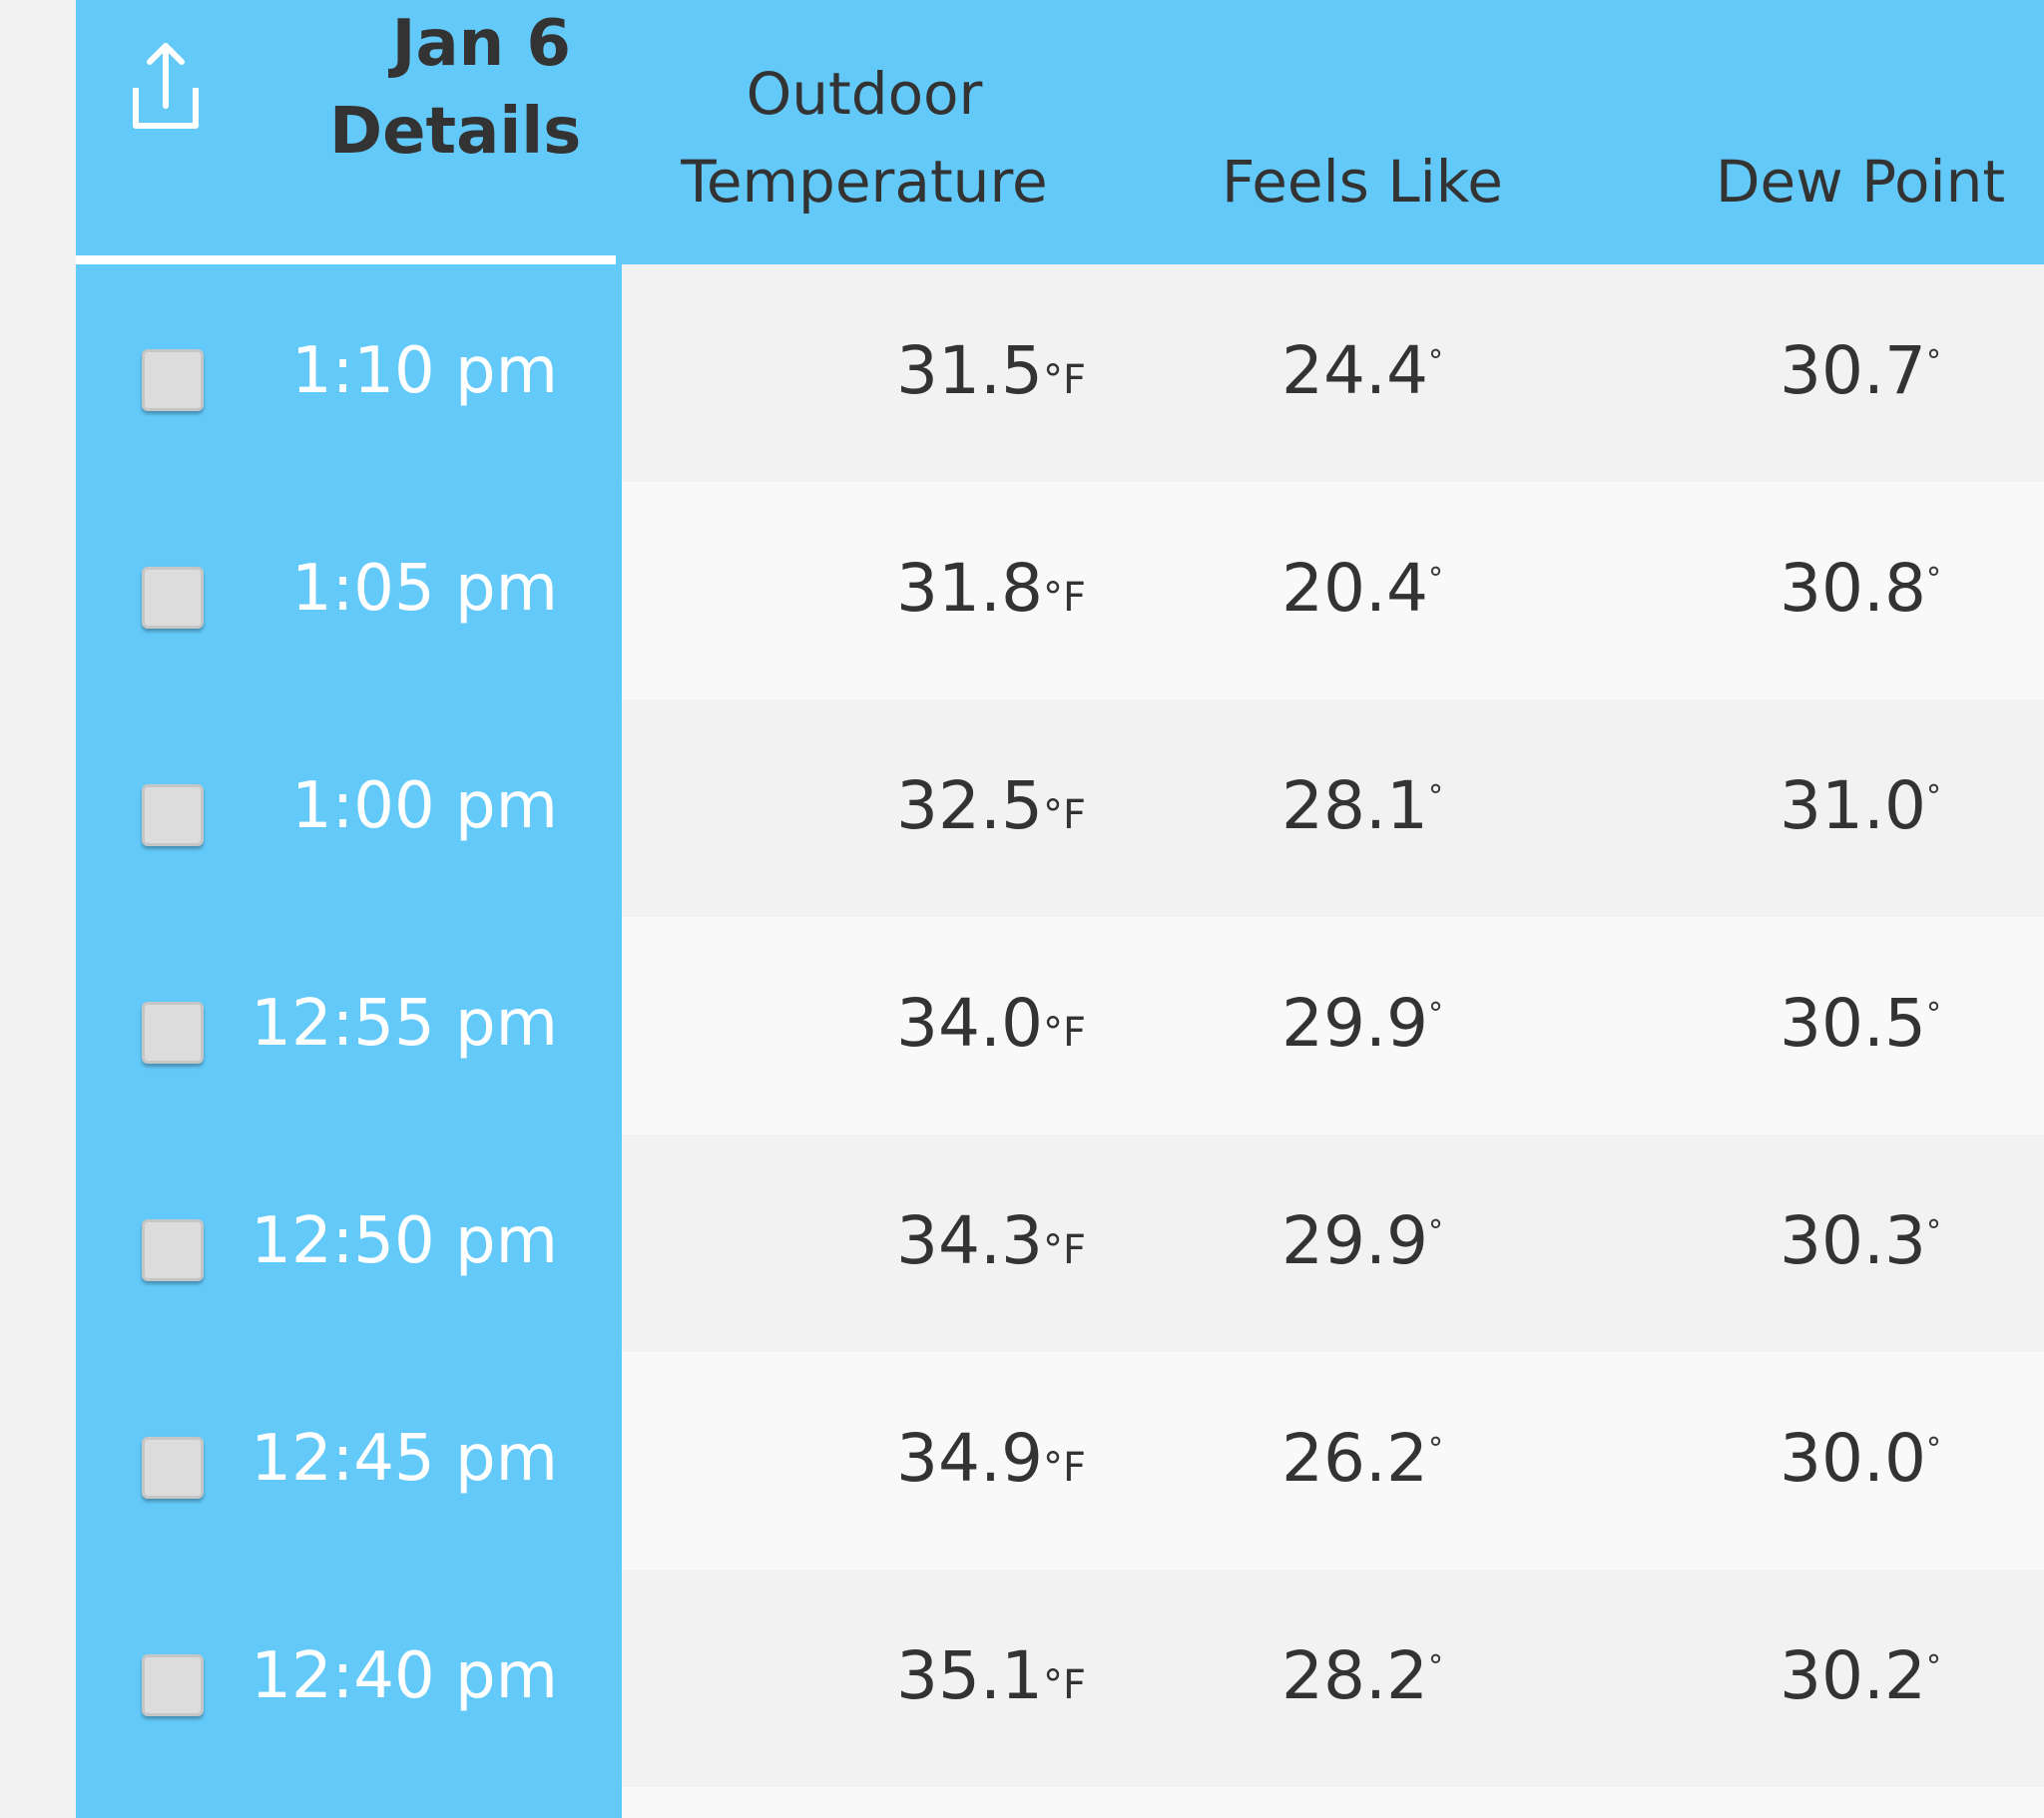  Describe the element at coordinates (969, 805) in the screenshot. I see `outdoor-value: 32.5` at that location.